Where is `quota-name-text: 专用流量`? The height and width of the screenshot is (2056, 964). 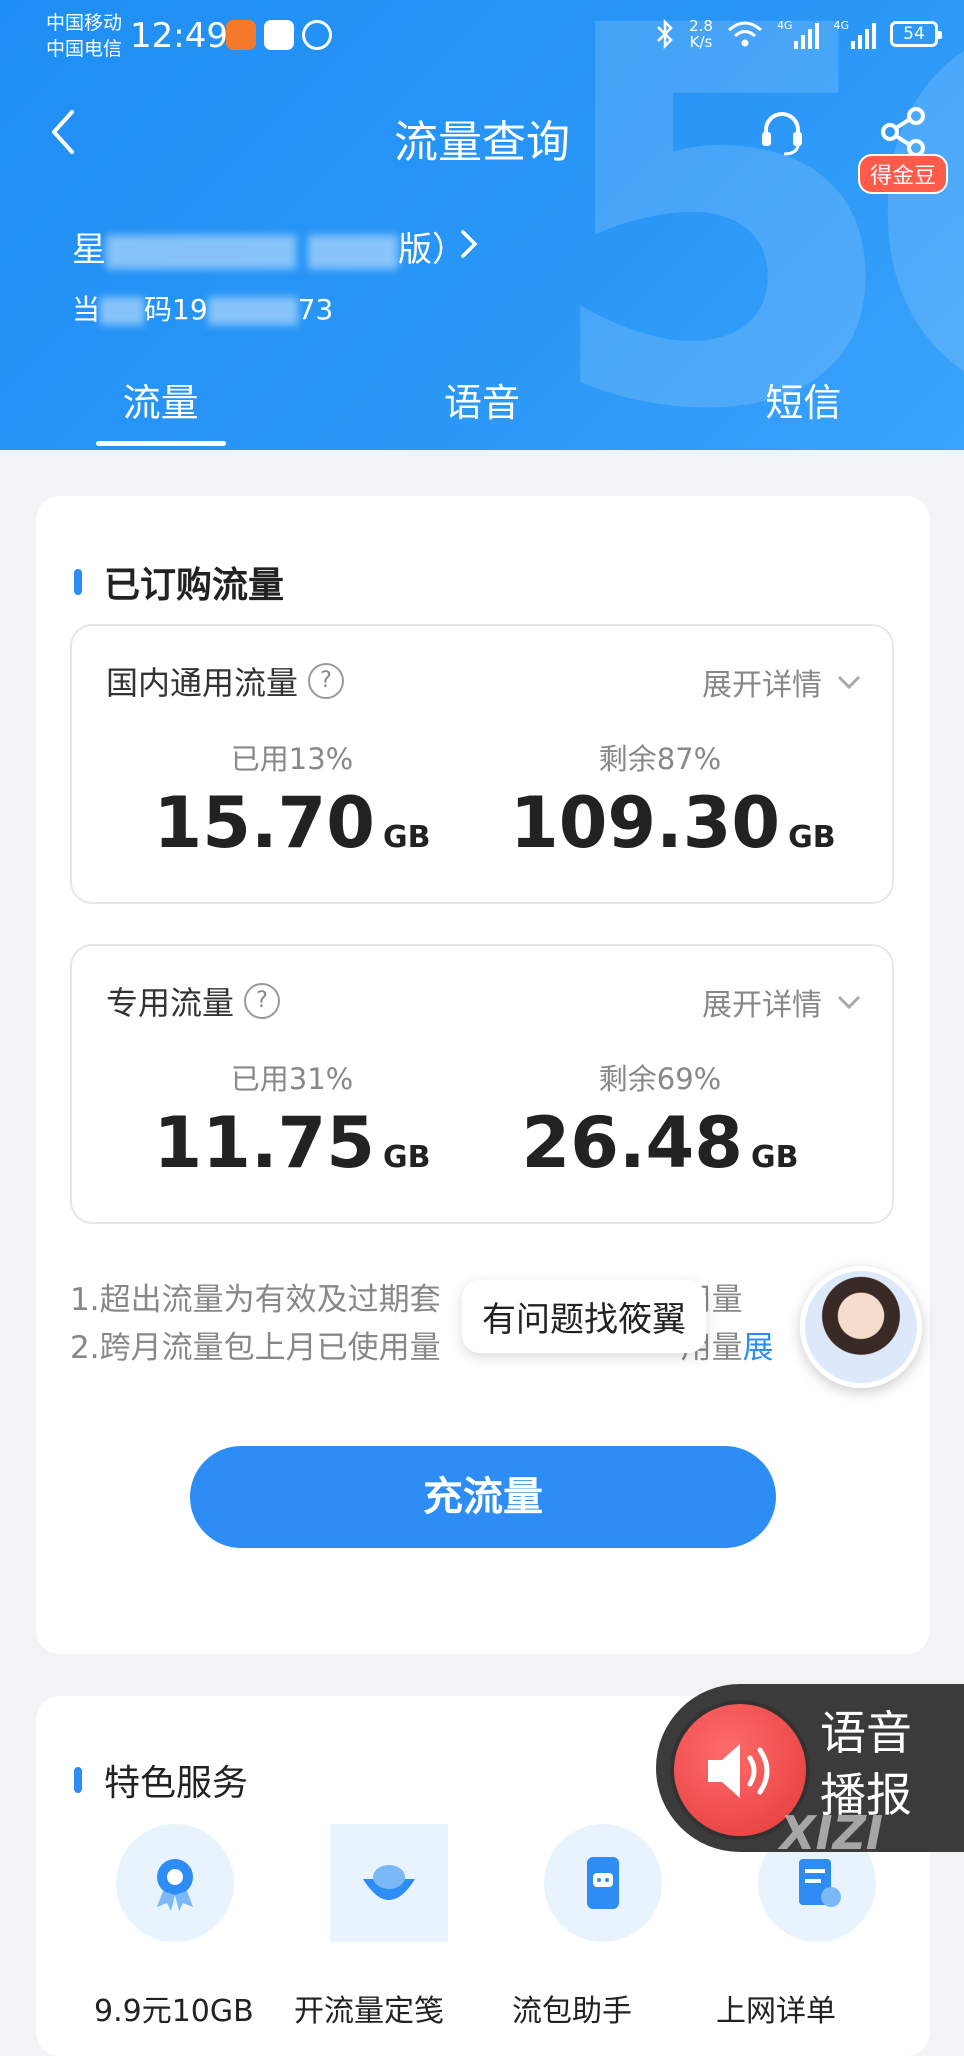
quota-name-text: 专用流量 is located at coordinates (170, 1003).